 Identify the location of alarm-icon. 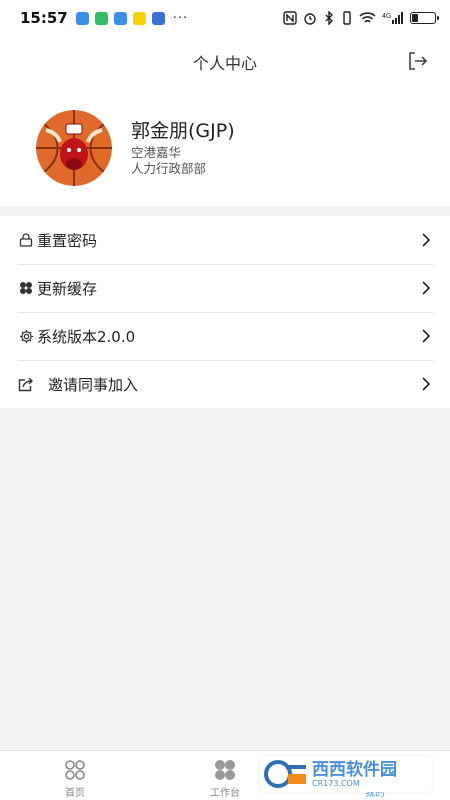
(310, 19).